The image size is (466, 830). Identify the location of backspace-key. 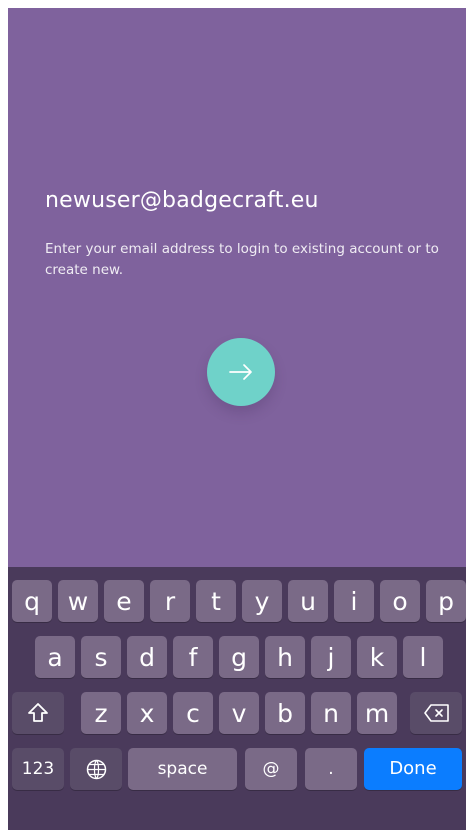
(436, 713).